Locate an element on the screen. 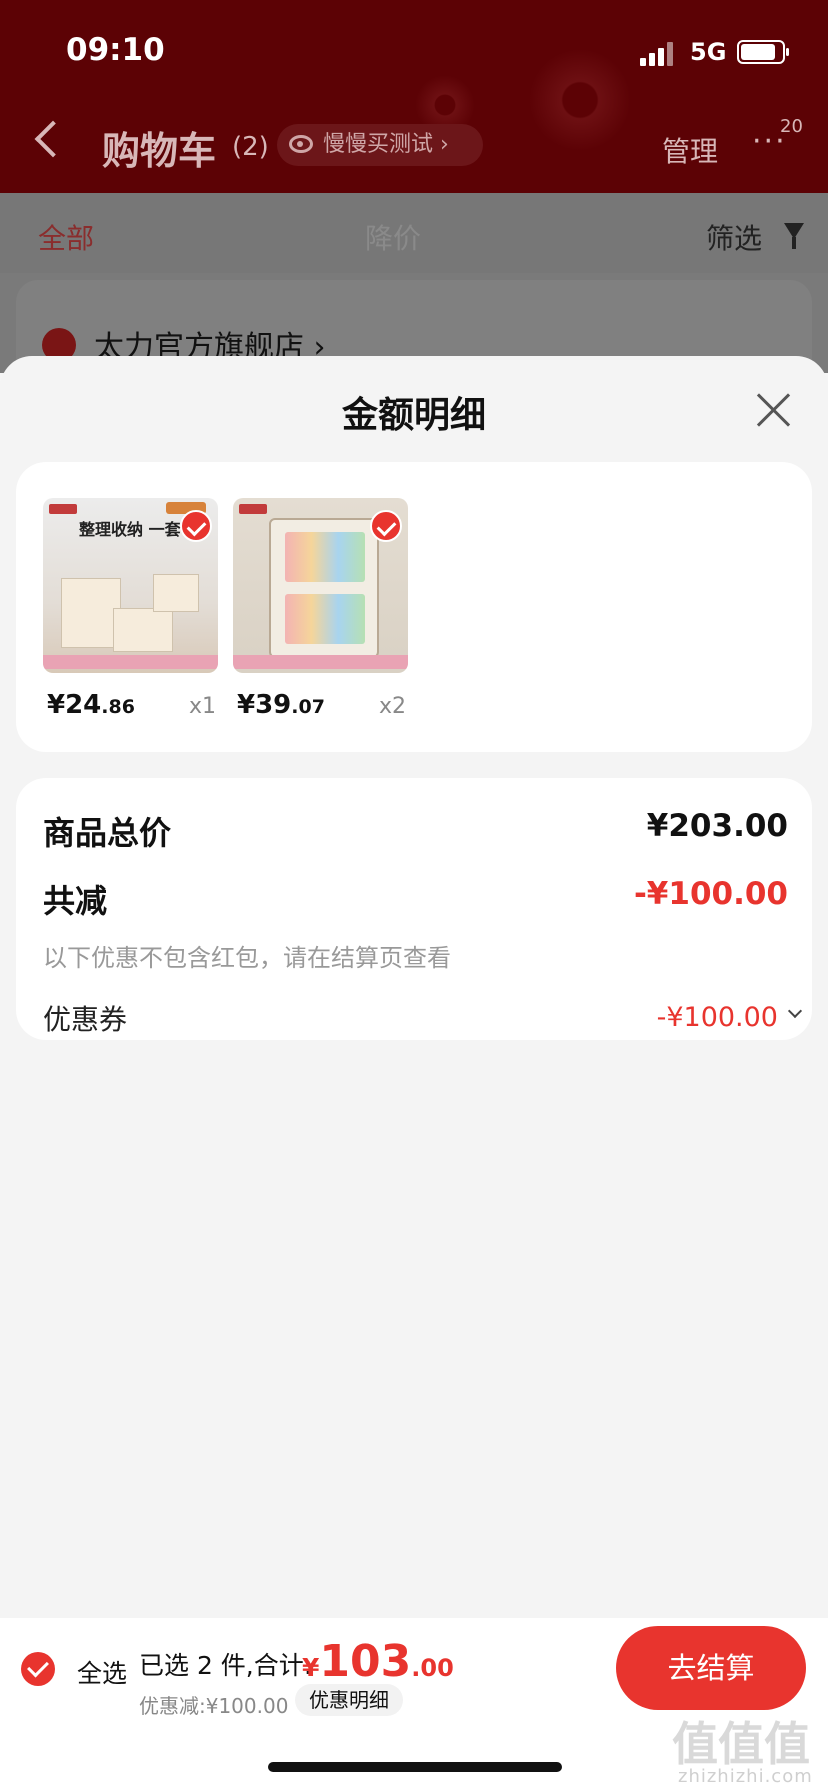  message-badge: 20 is located at coordinates (791, 126).